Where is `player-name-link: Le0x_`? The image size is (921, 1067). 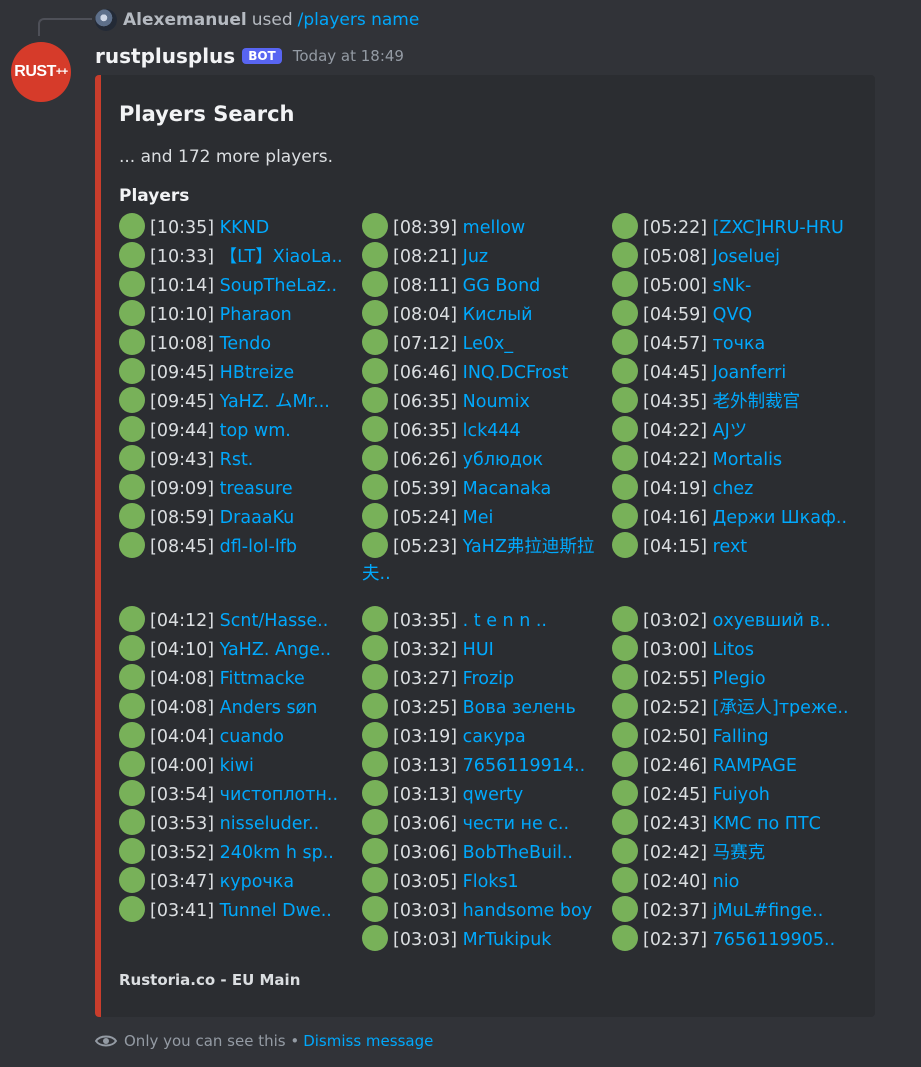
player-name-link: Le0x_ is located at coordinates (488, 344).